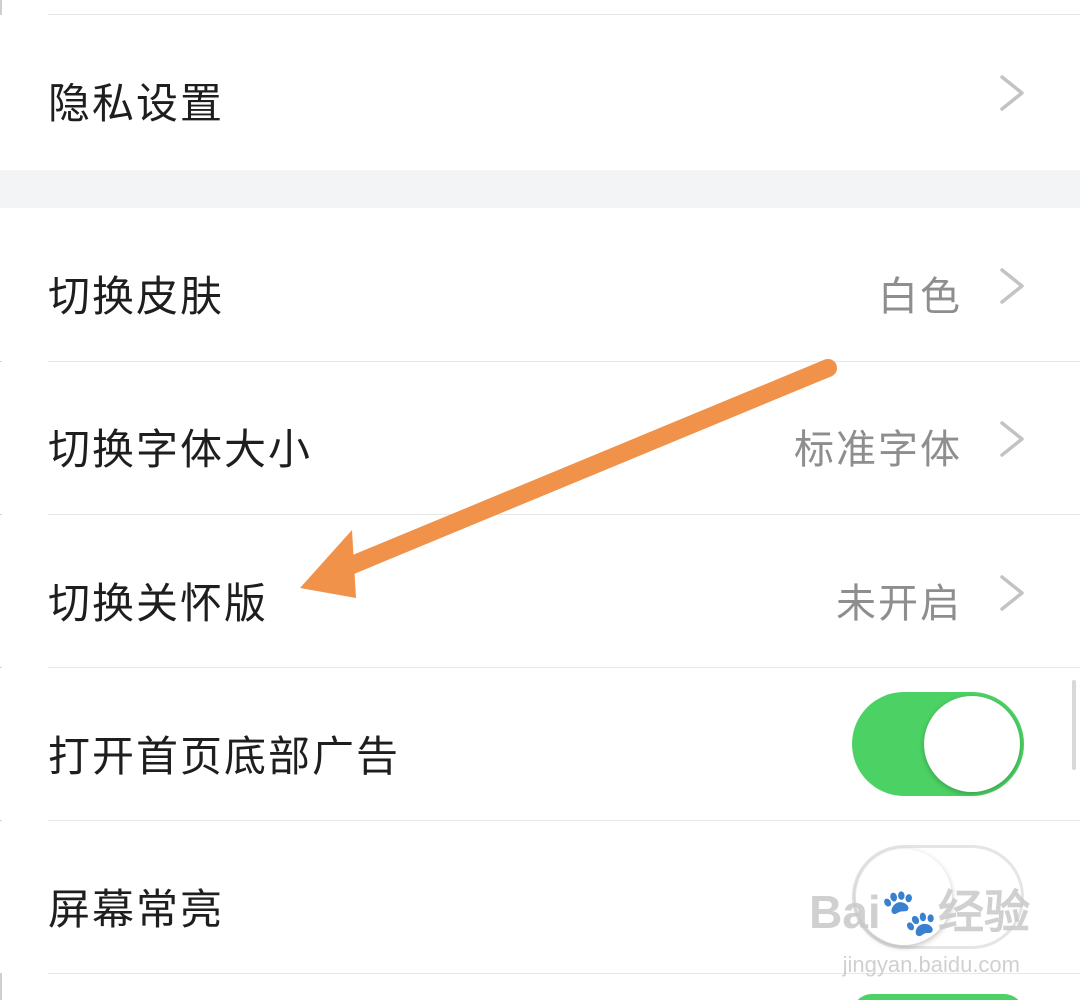  I want to click on settings-item-label: 切换皮肤, so click(136, 296).